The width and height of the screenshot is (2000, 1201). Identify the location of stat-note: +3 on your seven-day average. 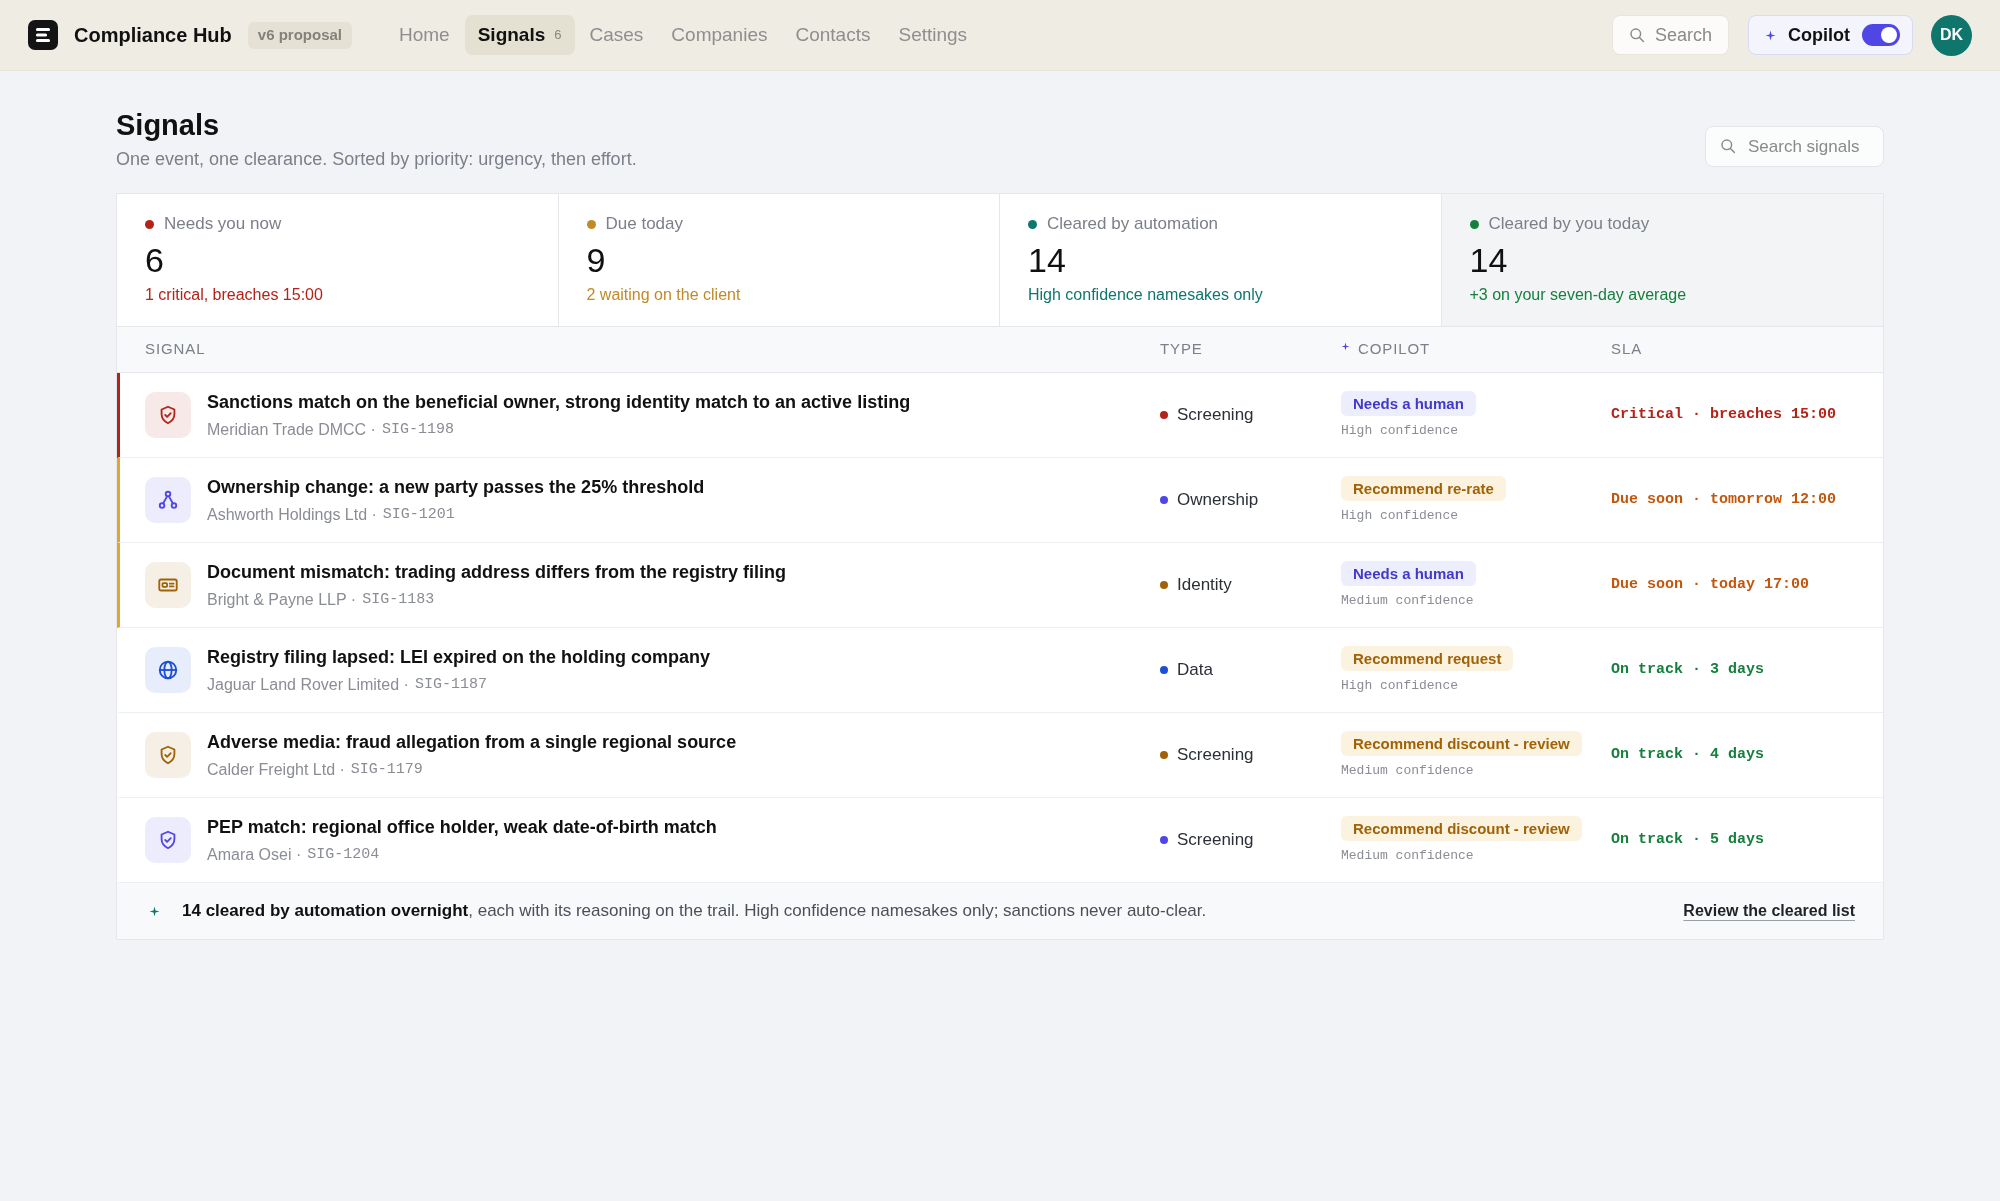
(1578, 295).